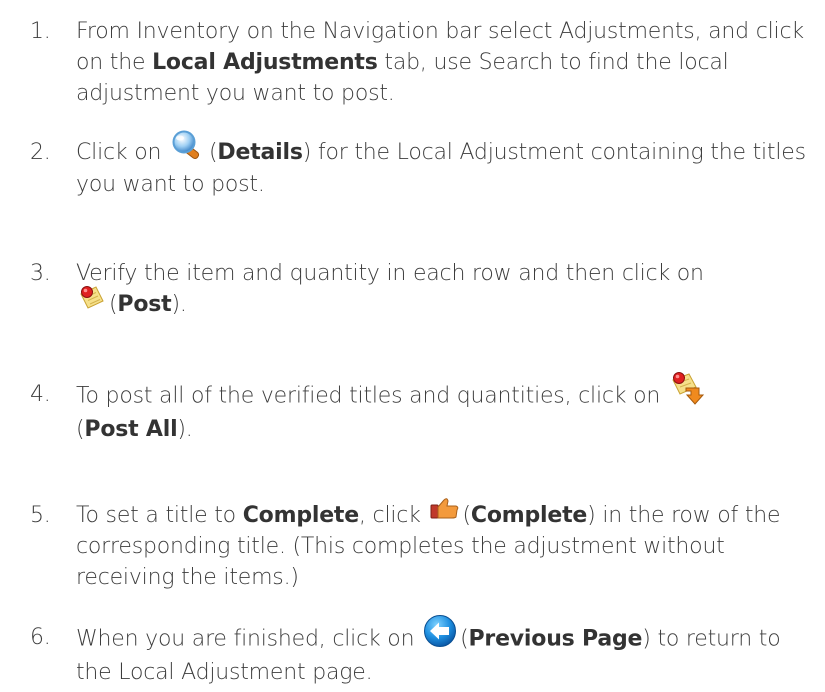  I want to click on step-text-part: , click, so click(393, 515).